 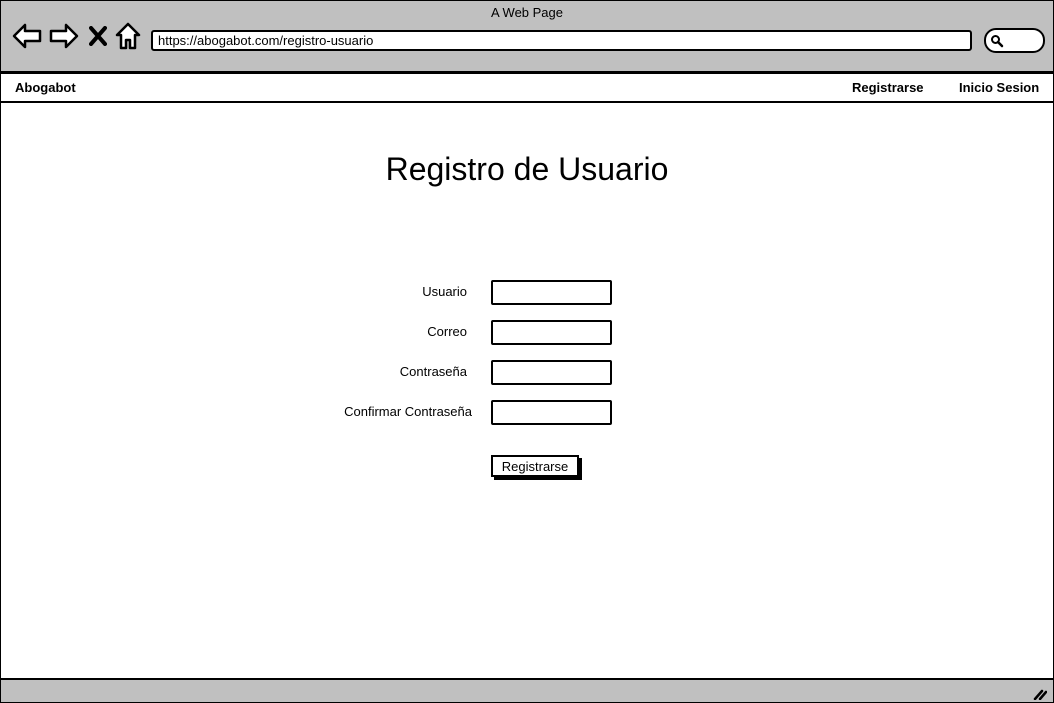 I want to click on browser-statusbar, so click(x=527, y=690).